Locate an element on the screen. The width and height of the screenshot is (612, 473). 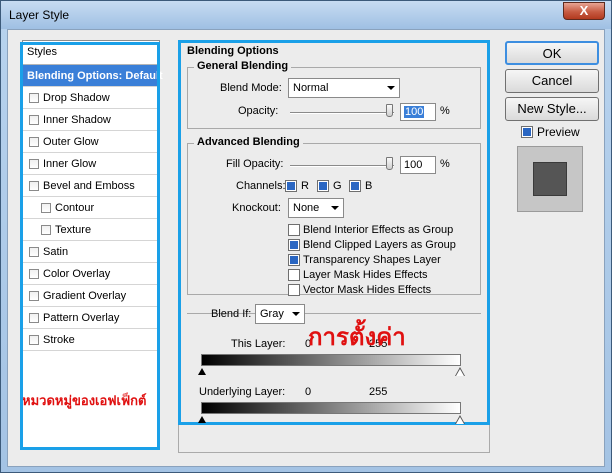
underlying-layer-white-handle is located at coordinates (460, 420).